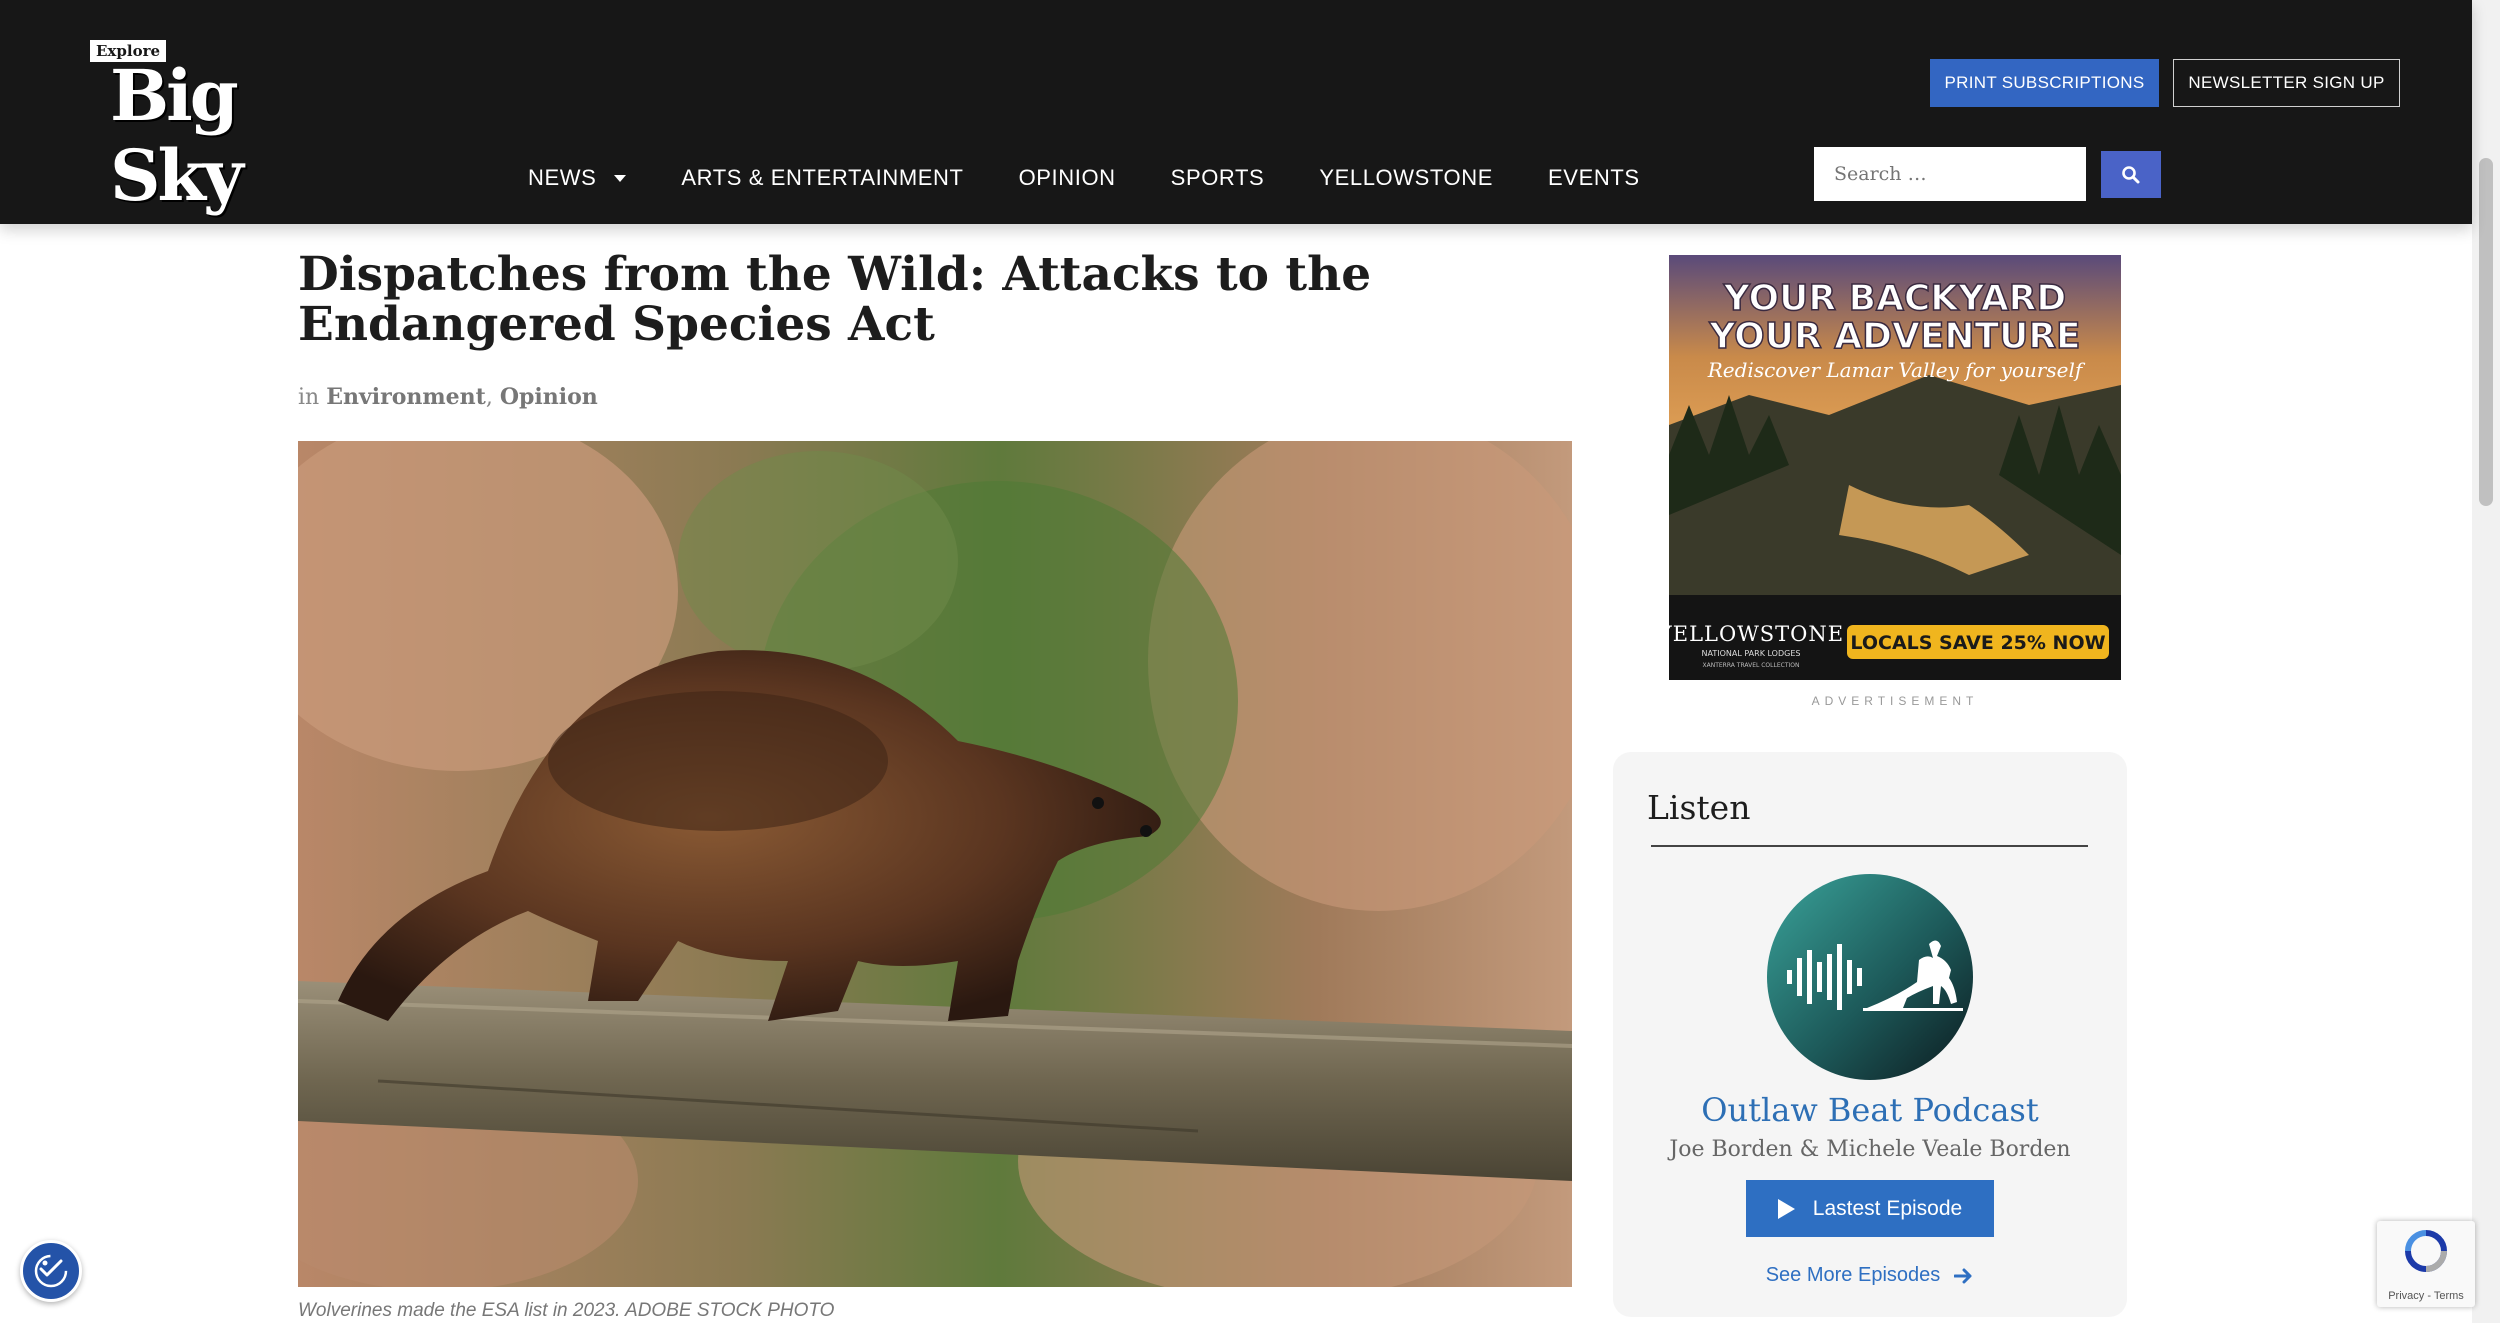 The height and width of the screenshot is (1323, 2500). Describe the element at coordinates (1895, 298) in the screenshot. I see `ad-headline-1: YOUR BACKYARD` at that location.